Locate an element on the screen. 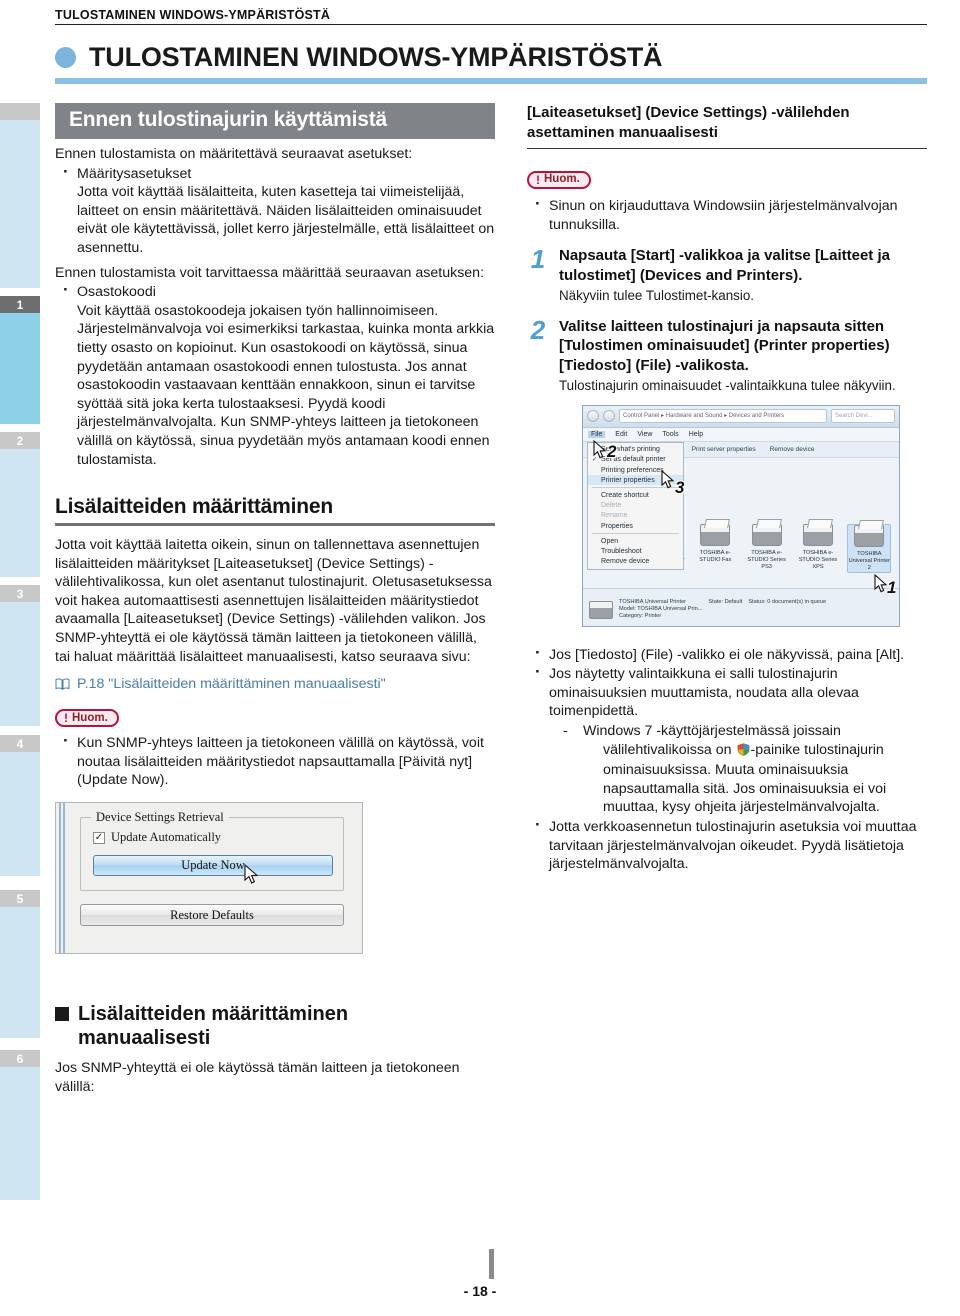 The image size is (960, 1316). exclamation-icon: ! is located at coordinates (66, 718).